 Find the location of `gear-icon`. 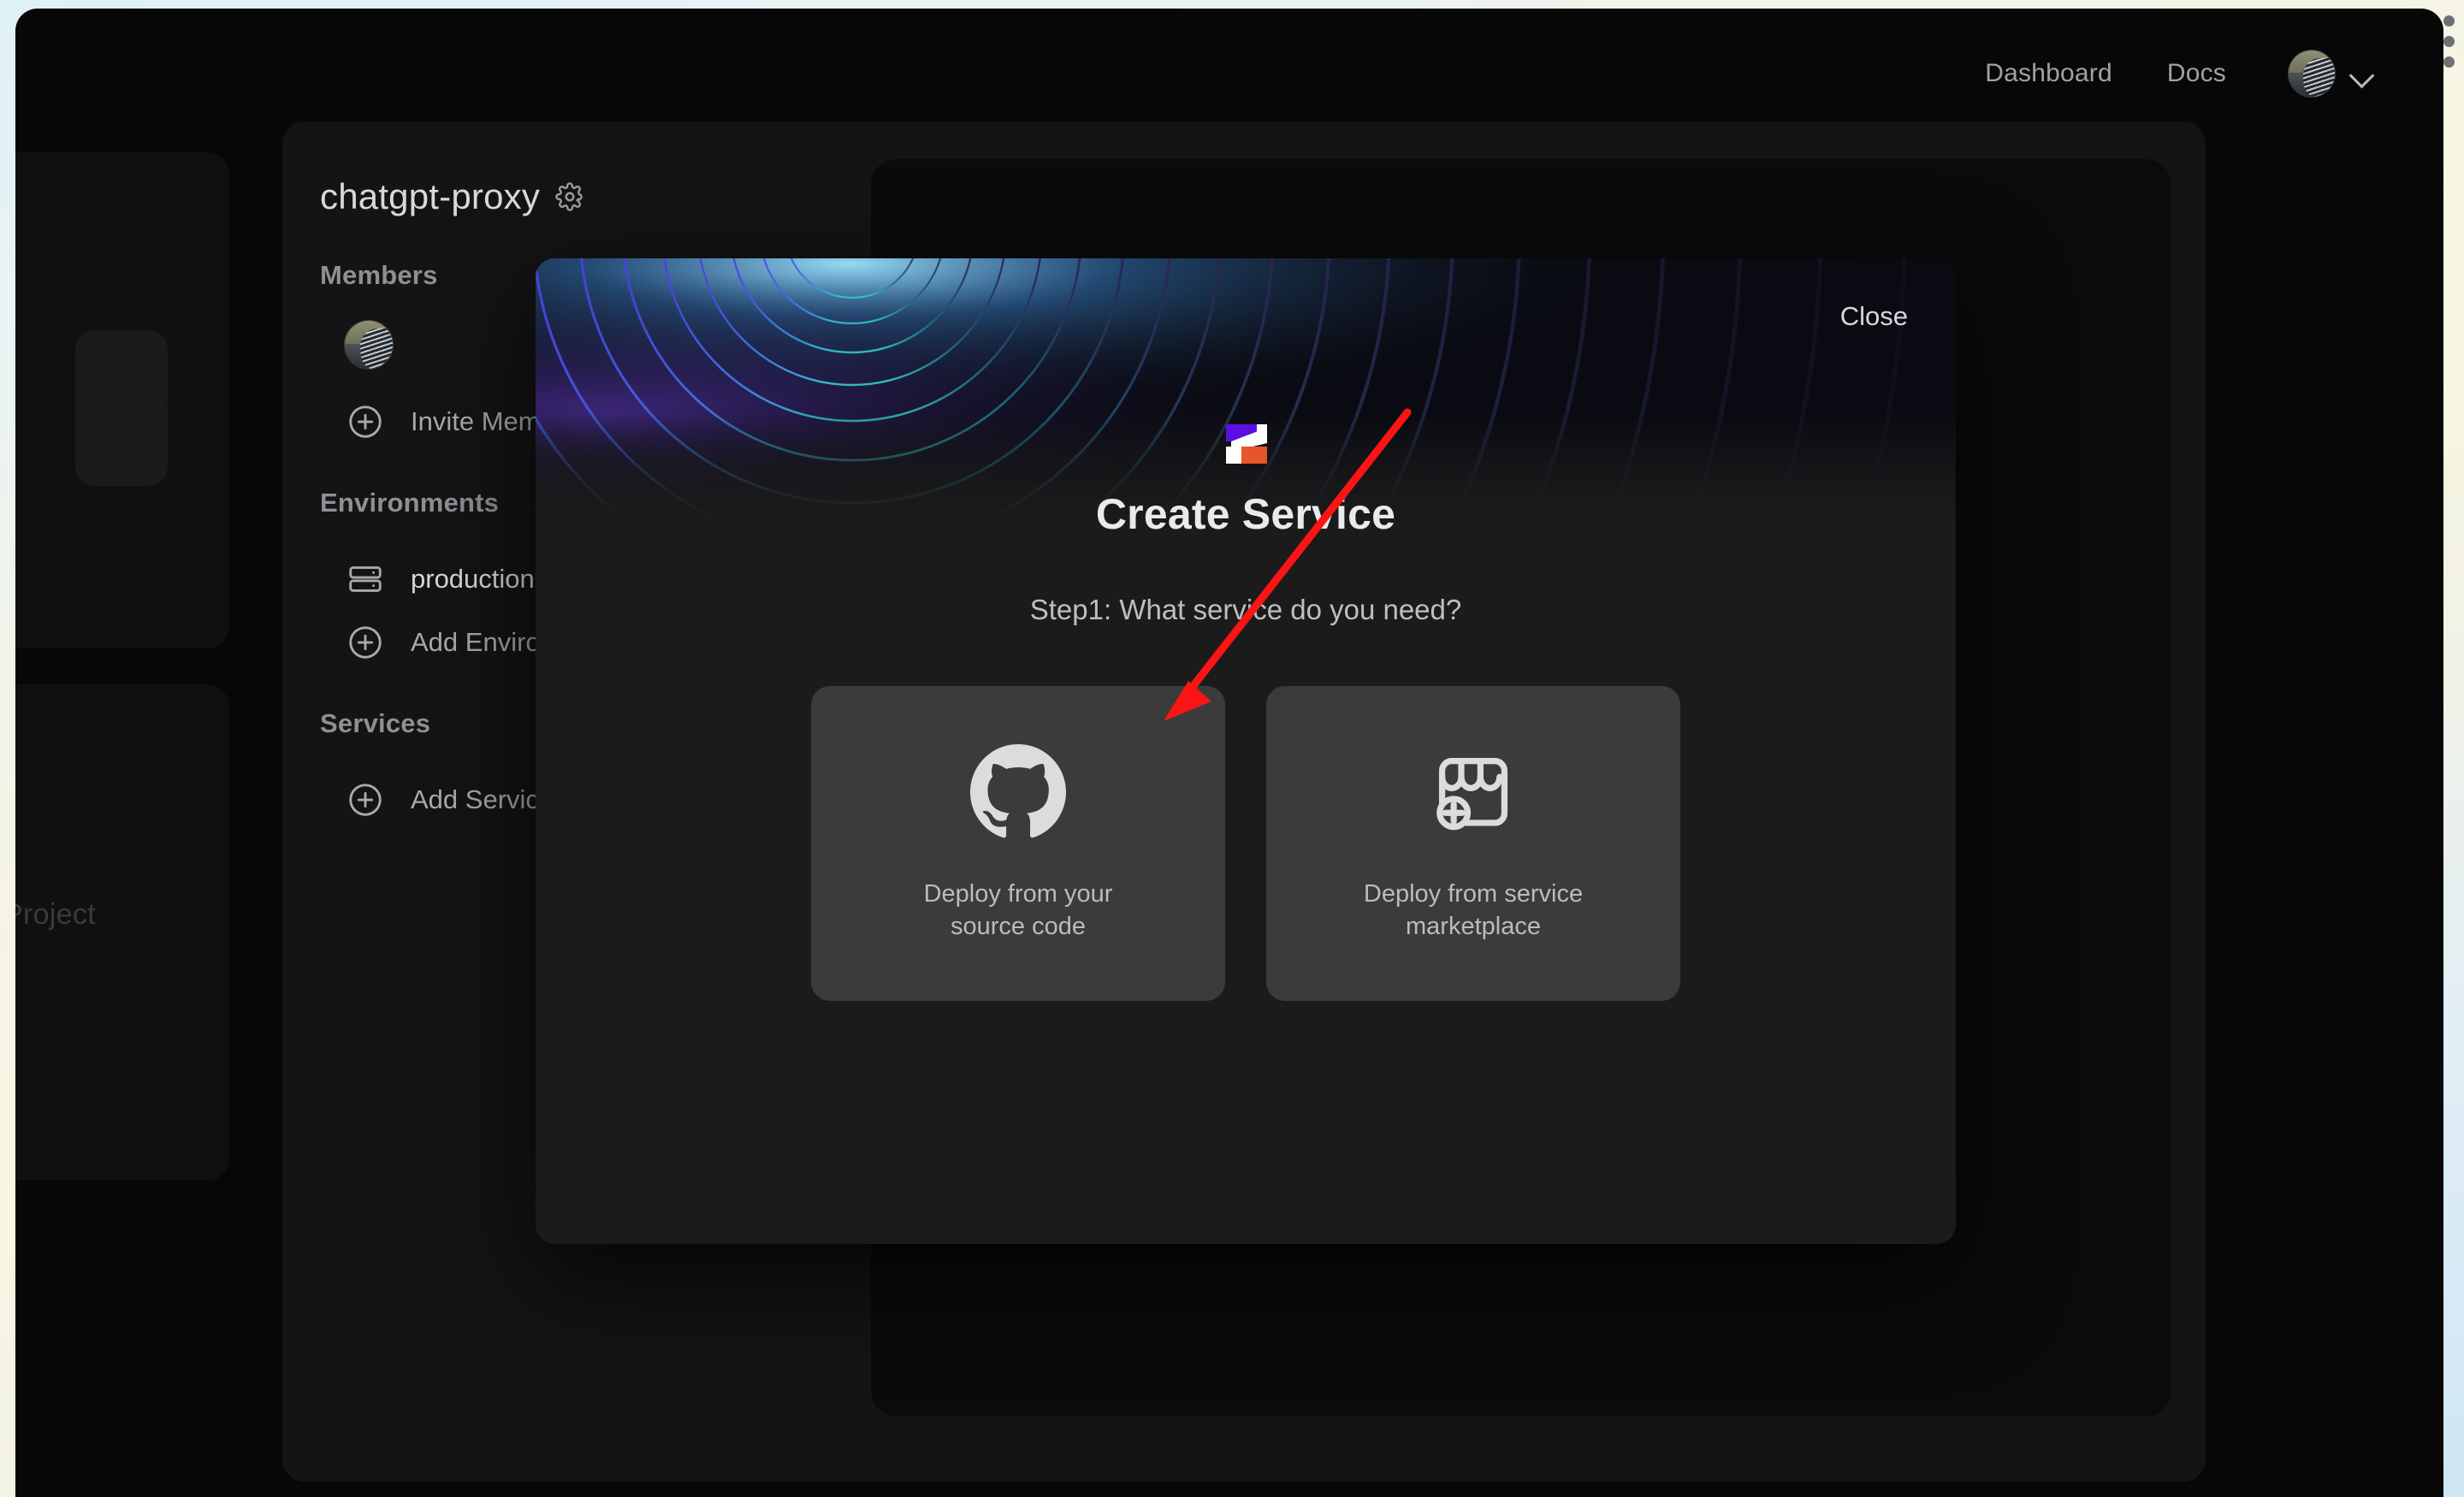

gear-icon is located at coordinates (569, 196).